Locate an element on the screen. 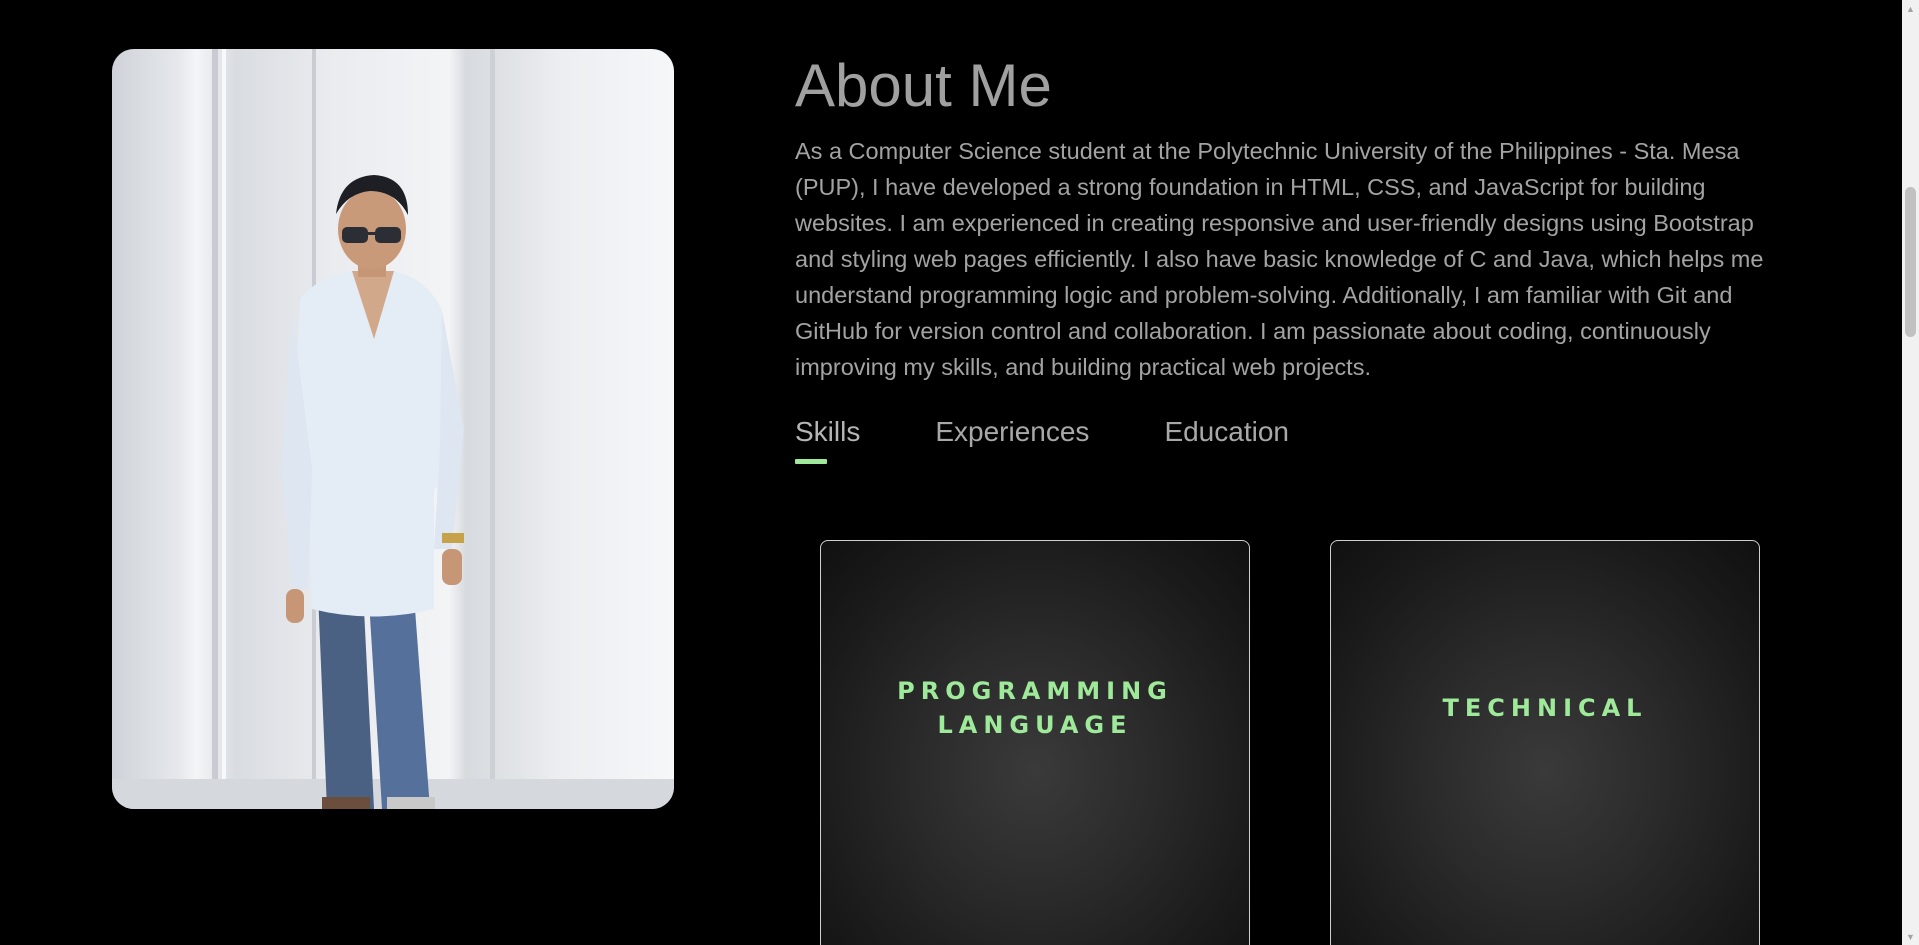 The height and width of the screenshot is (945, 1919). tab-skills: Skills is located at coordinates (827, 440).